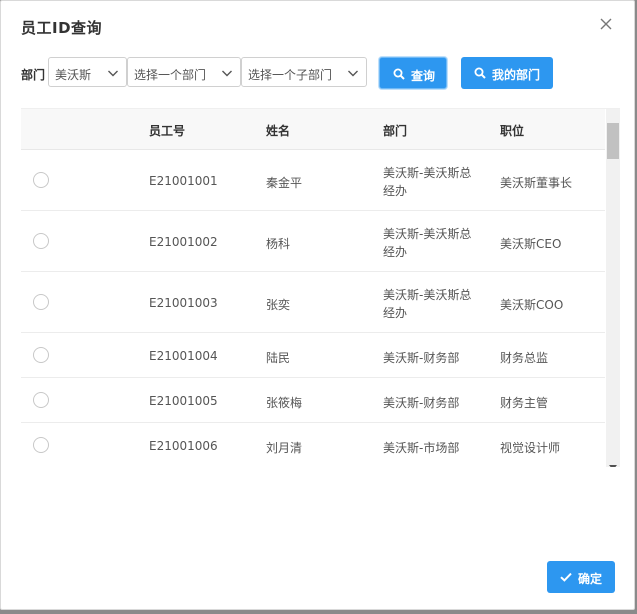 The image size is (637, 614). I want to click on my-department-button-label: 我的部门, so click(516, 75).